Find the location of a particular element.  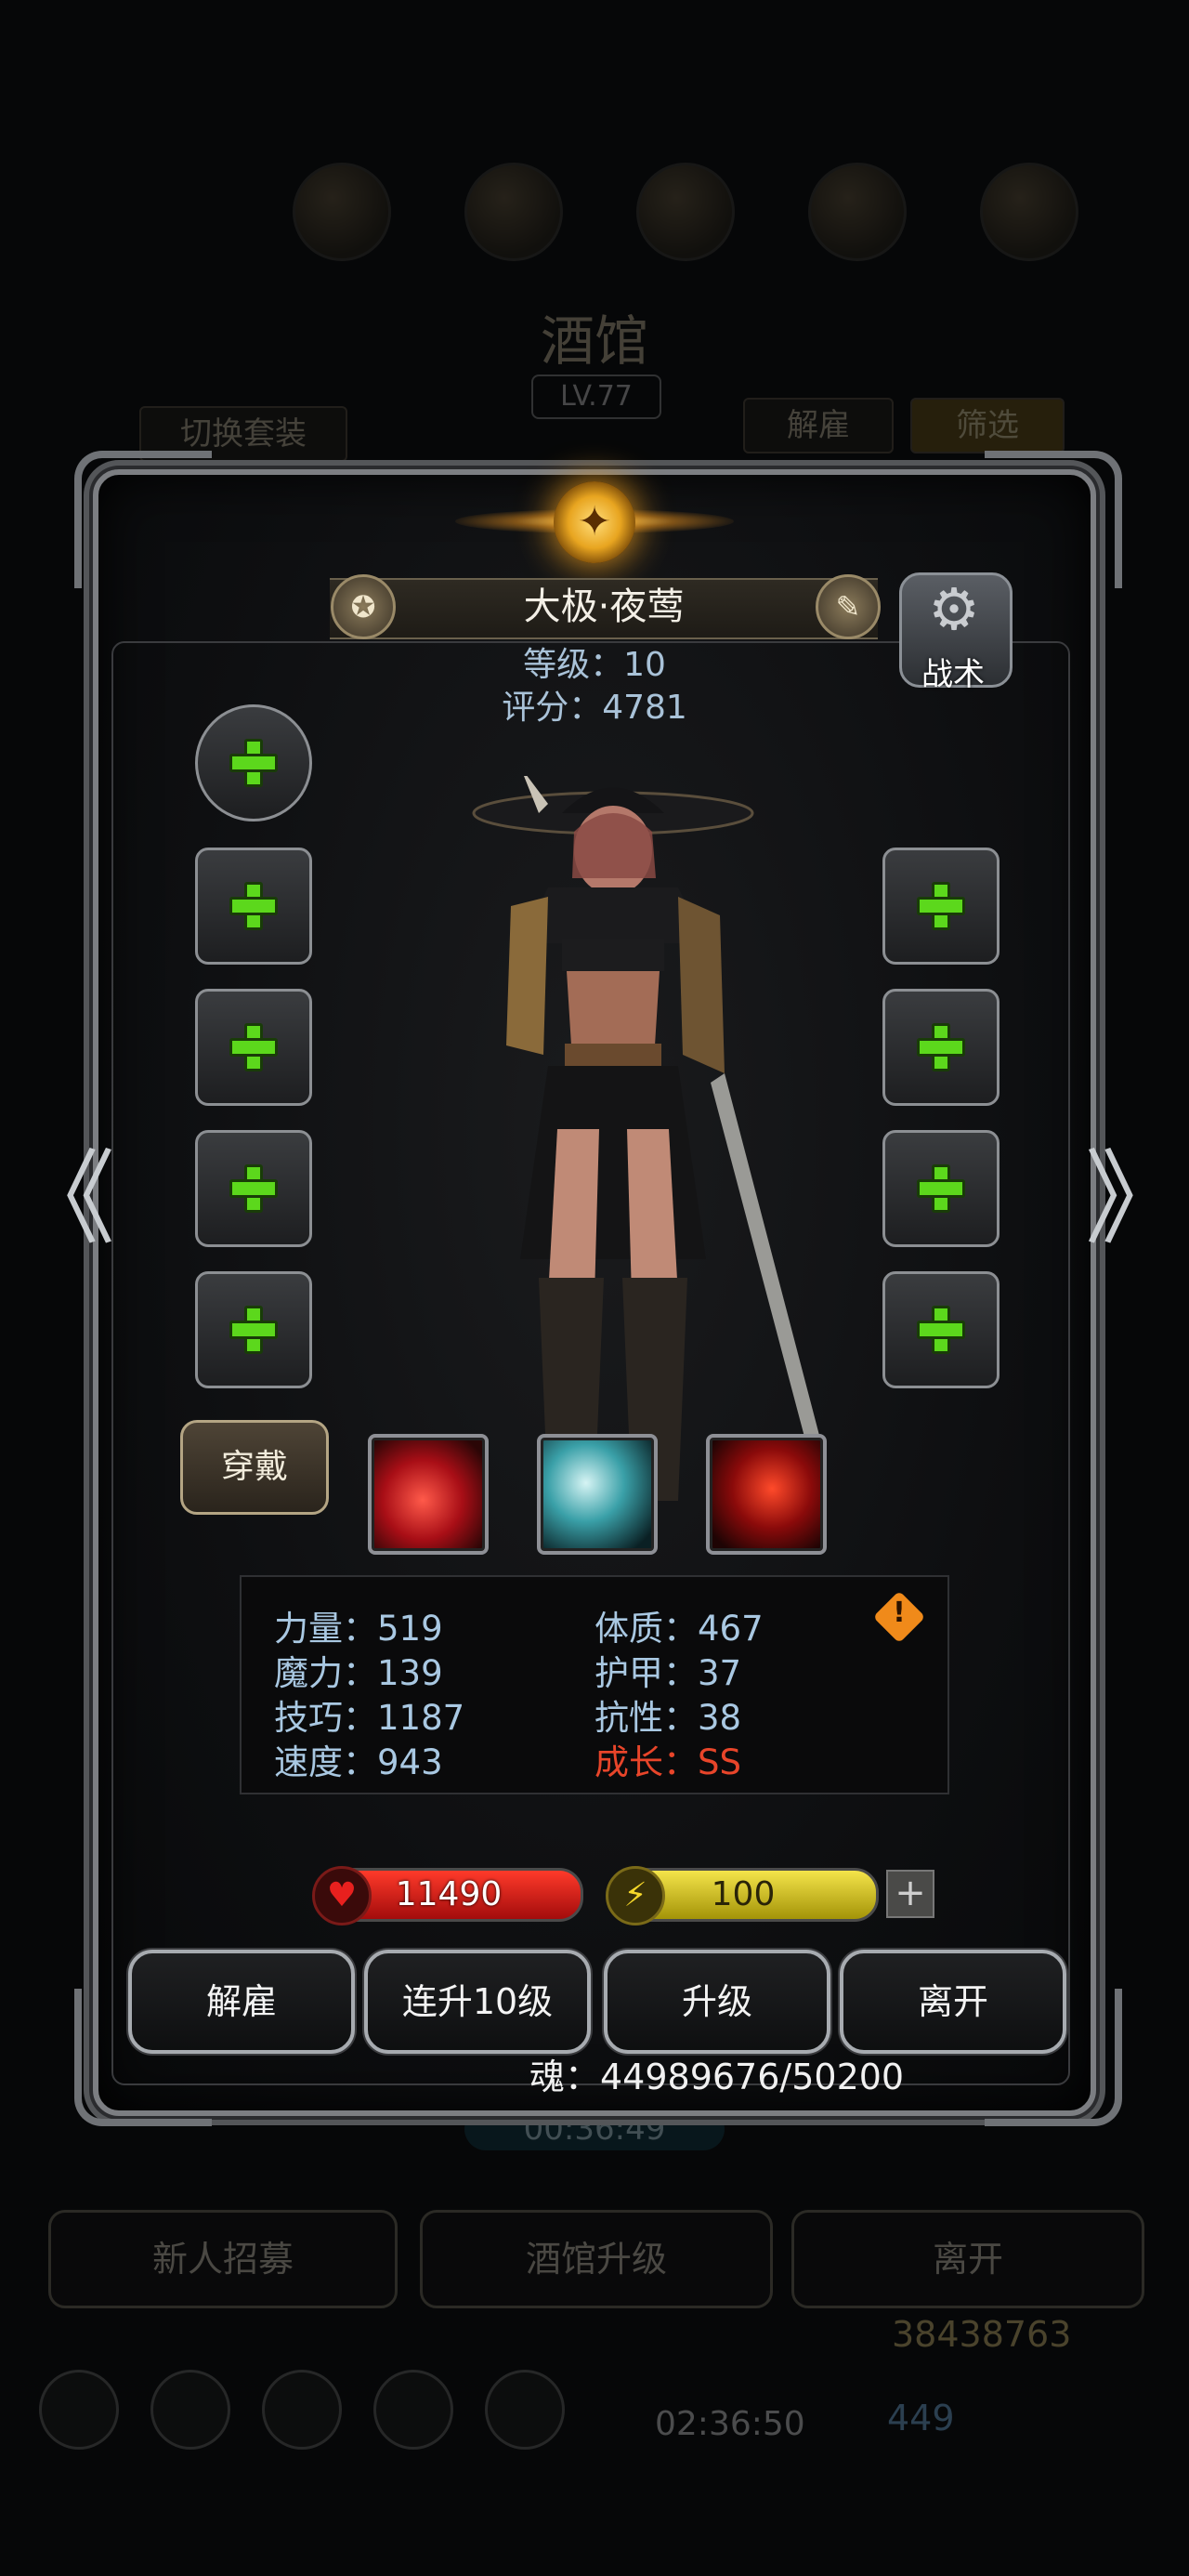

stat-resistance: 抗性：38 is located at coordinates (668, 1718).